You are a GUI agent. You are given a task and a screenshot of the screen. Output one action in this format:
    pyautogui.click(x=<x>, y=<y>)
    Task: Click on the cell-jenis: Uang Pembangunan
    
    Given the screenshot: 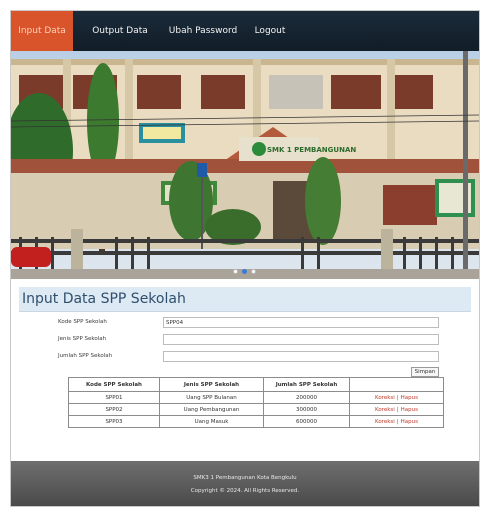 What is the action you would take?
    pyautogui.click(x=211, y=409)
    